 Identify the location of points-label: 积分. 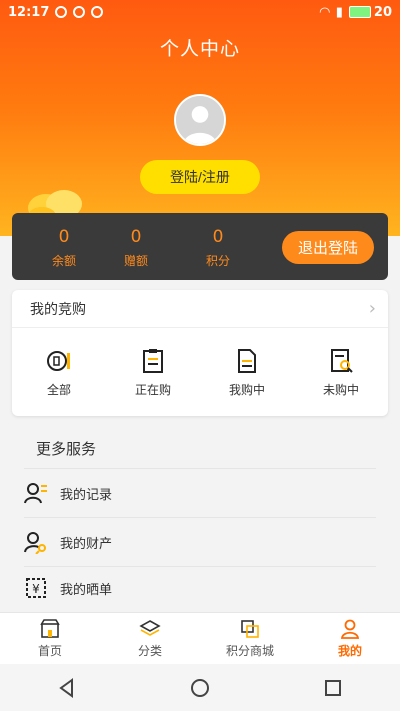
(217, 261).